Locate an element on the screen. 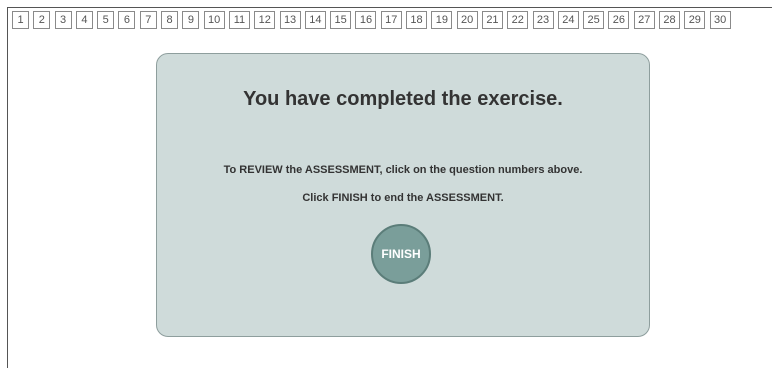 The image size is (772, 368). question-number-button: 7 is located at coordinates (148, 20).